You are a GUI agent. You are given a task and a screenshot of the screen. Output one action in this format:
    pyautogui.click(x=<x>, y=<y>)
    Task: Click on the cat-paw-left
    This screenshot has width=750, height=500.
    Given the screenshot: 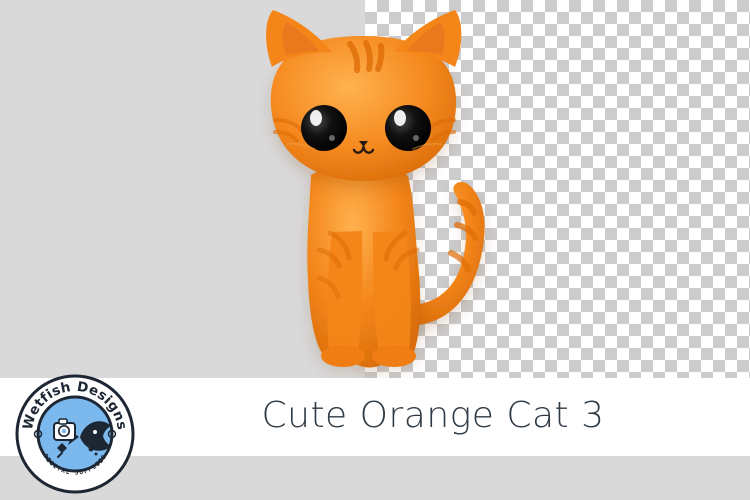 What is the action you would take?
    pyautogui.click(x=343, y=356)
    